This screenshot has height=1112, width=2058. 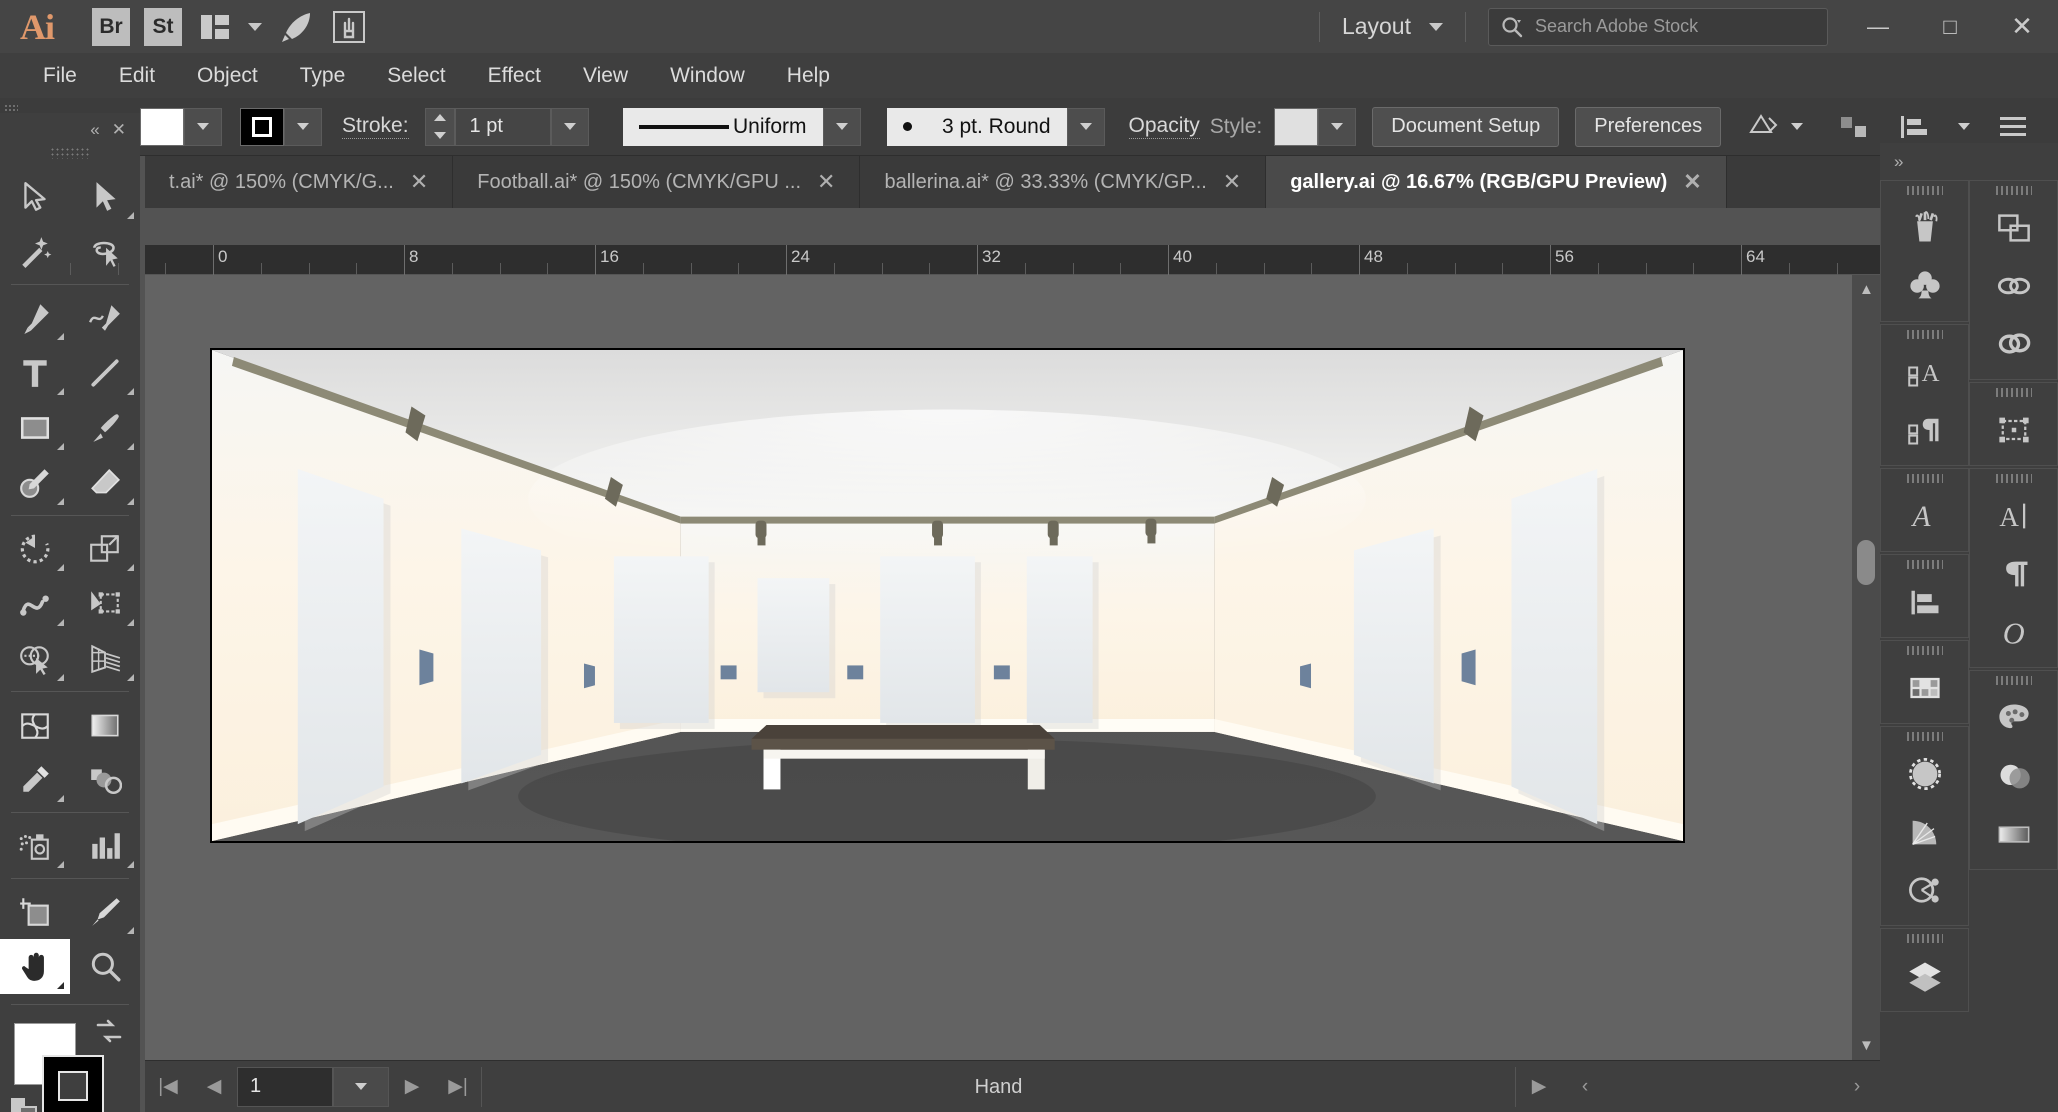 I want to click on rectangle-tool, so click(x=35, y=427).